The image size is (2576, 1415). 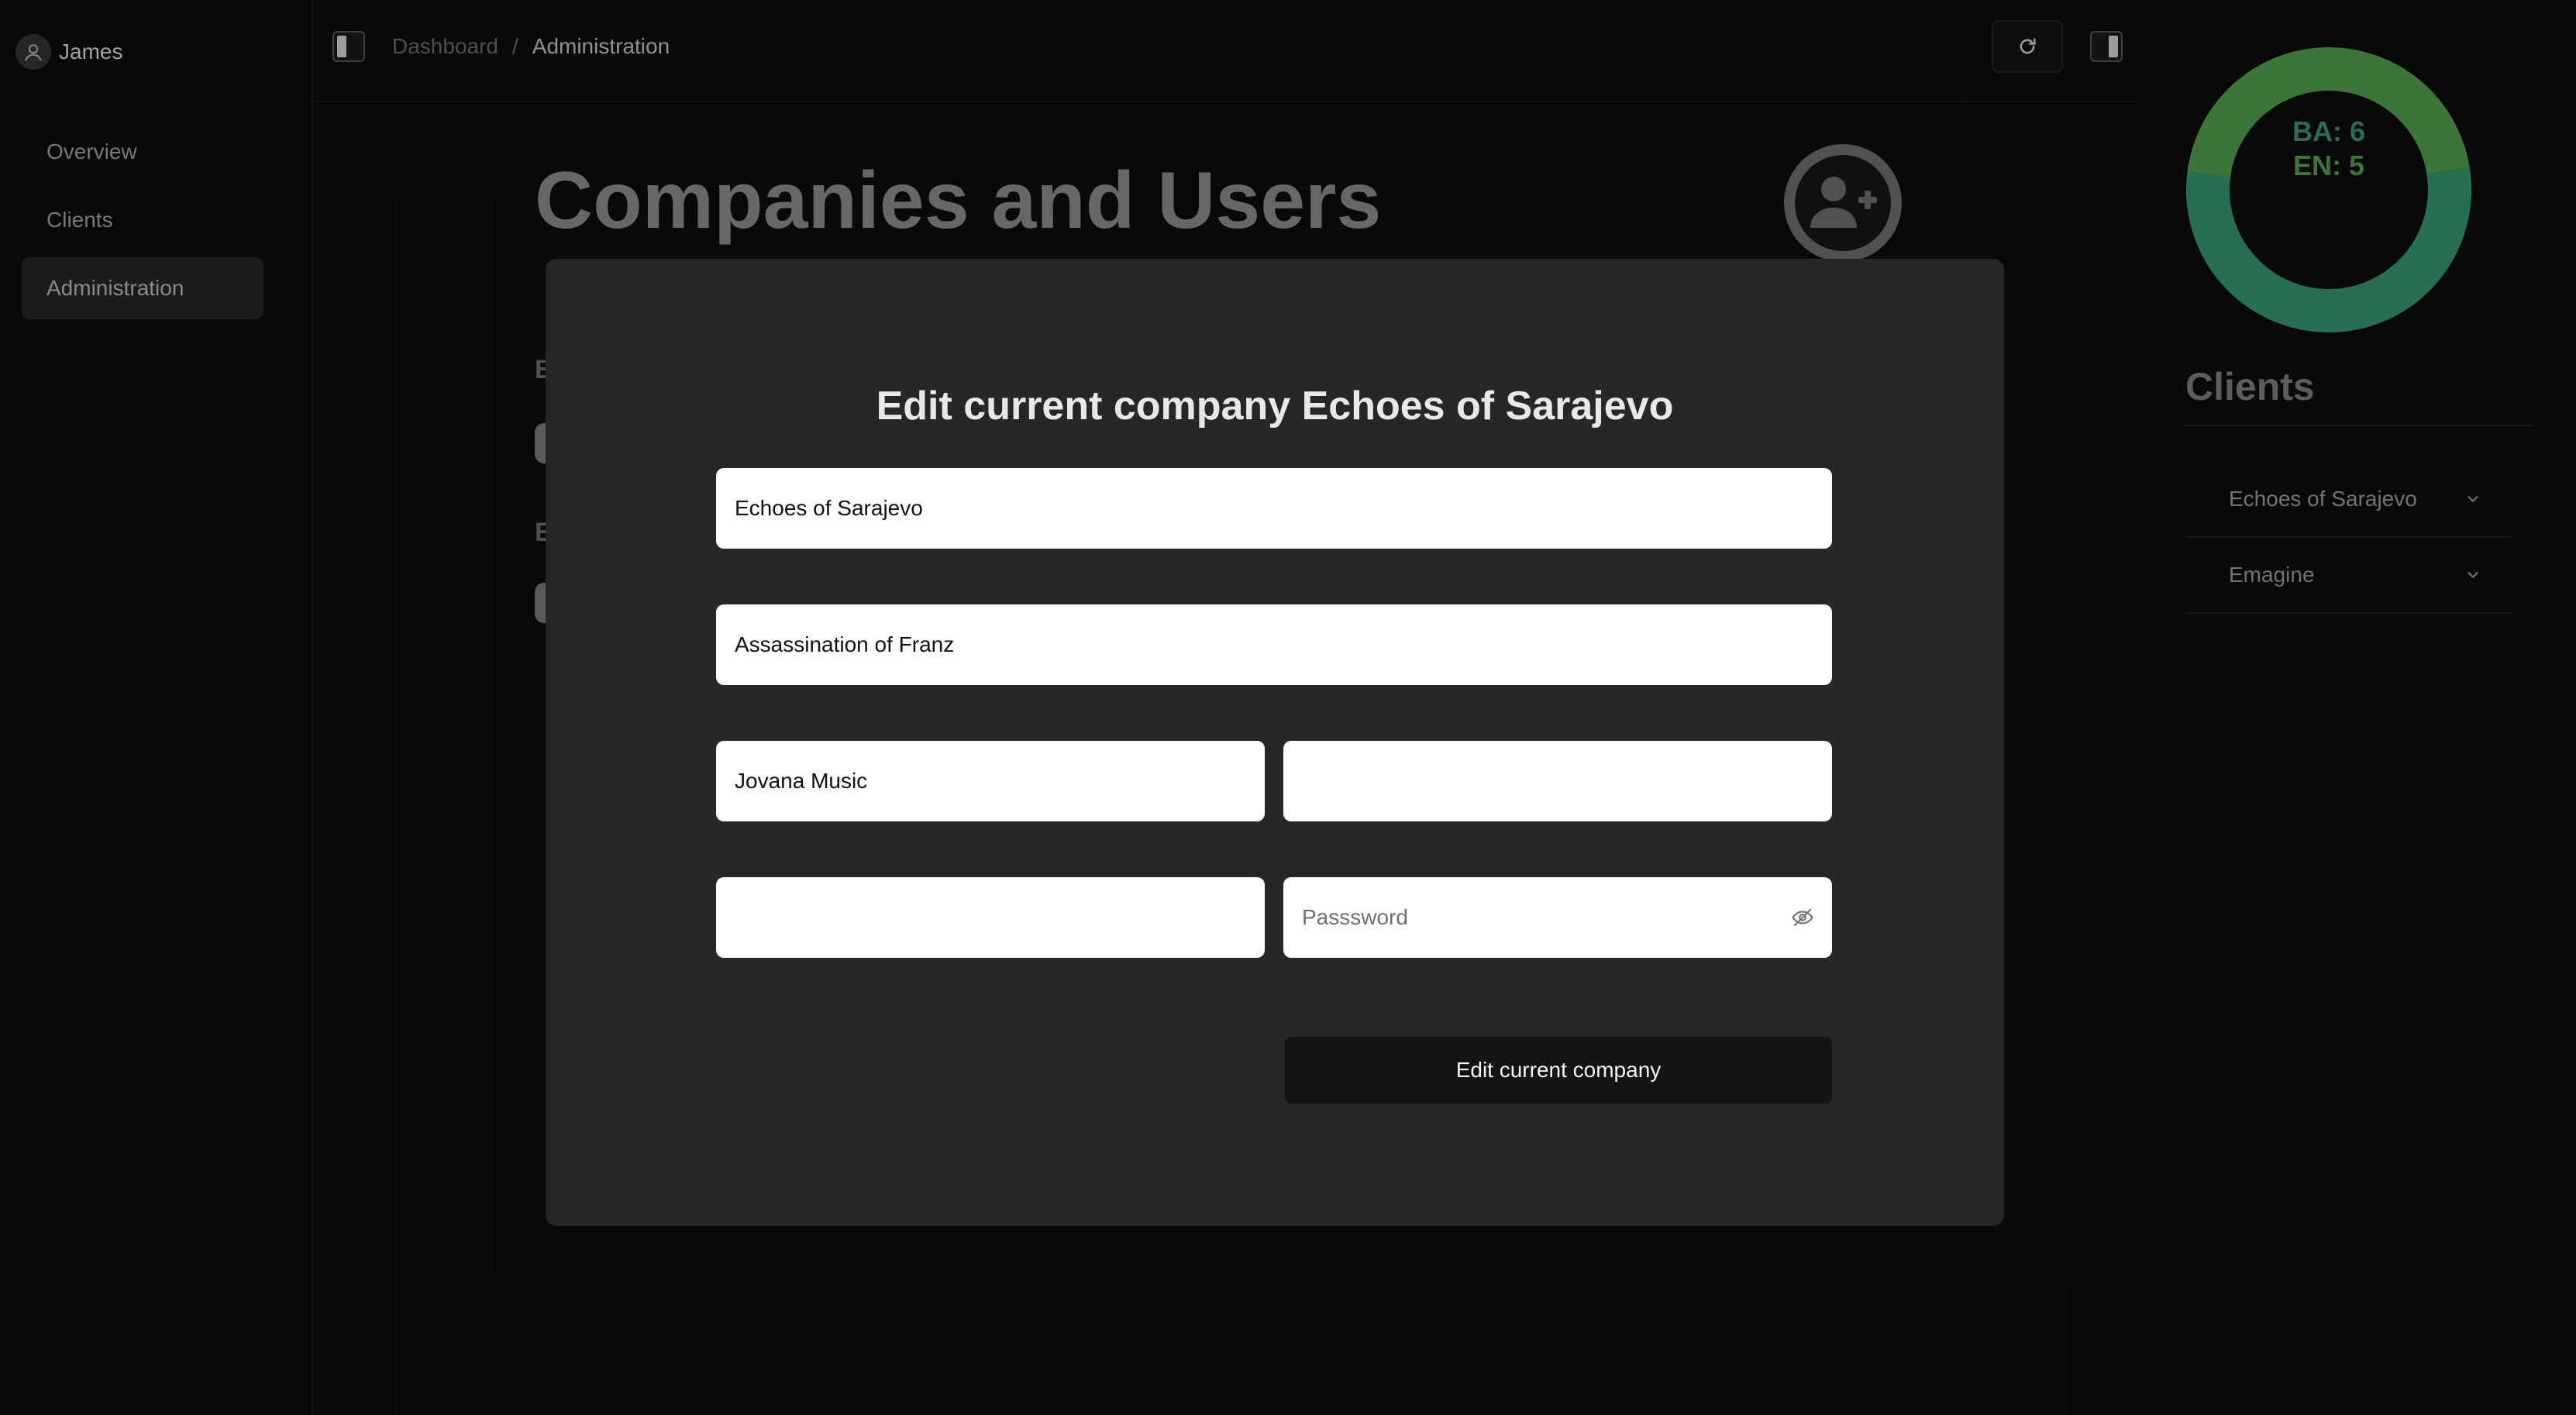 I want to click on edit-company-submit-button: Edit current company, so click(x=1558, y=1070).